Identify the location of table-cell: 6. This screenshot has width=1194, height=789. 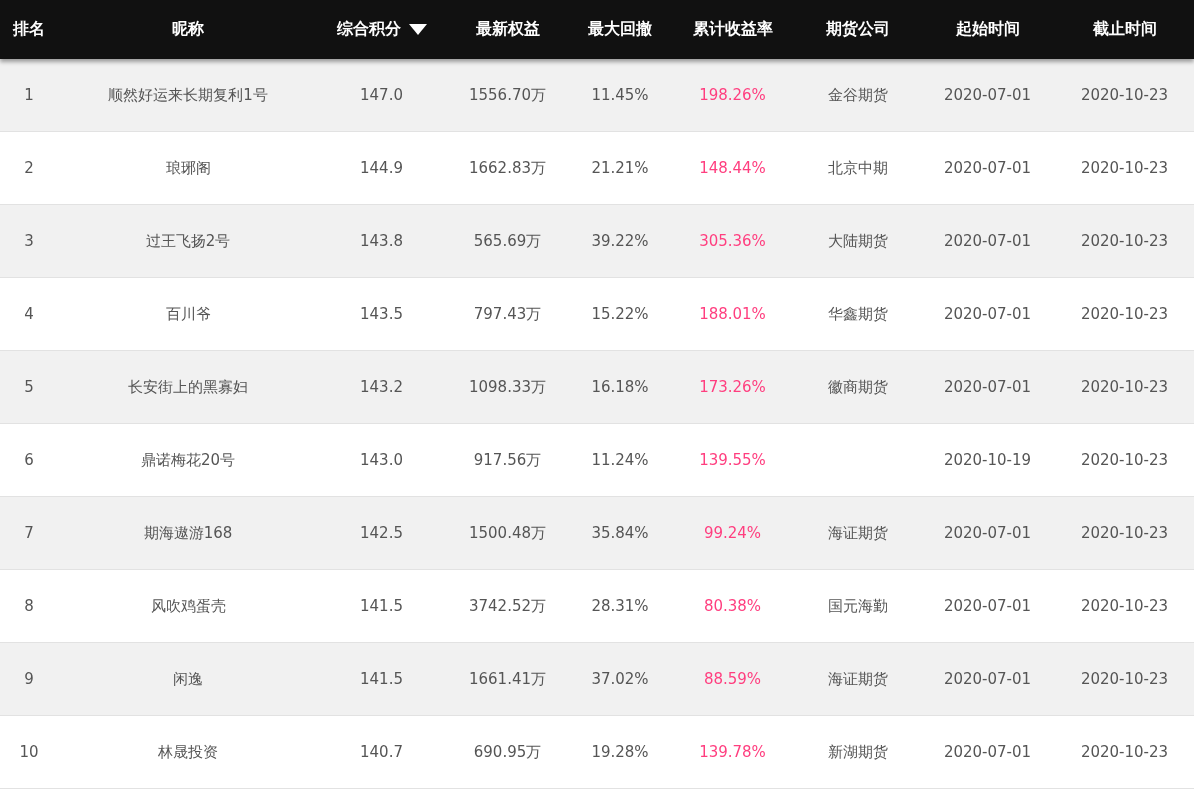
(29, 460).